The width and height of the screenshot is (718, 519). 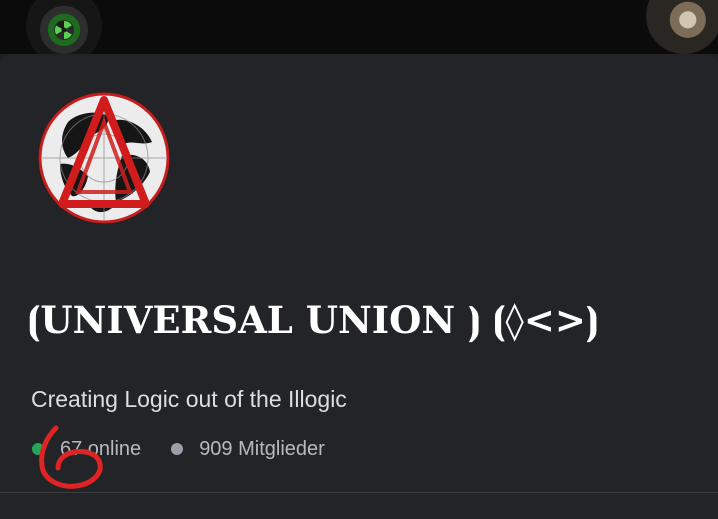 What do you see at coordinates (177, 449) in the screenshot?
I see `member-status-dot` at bounding box center [177, 449].